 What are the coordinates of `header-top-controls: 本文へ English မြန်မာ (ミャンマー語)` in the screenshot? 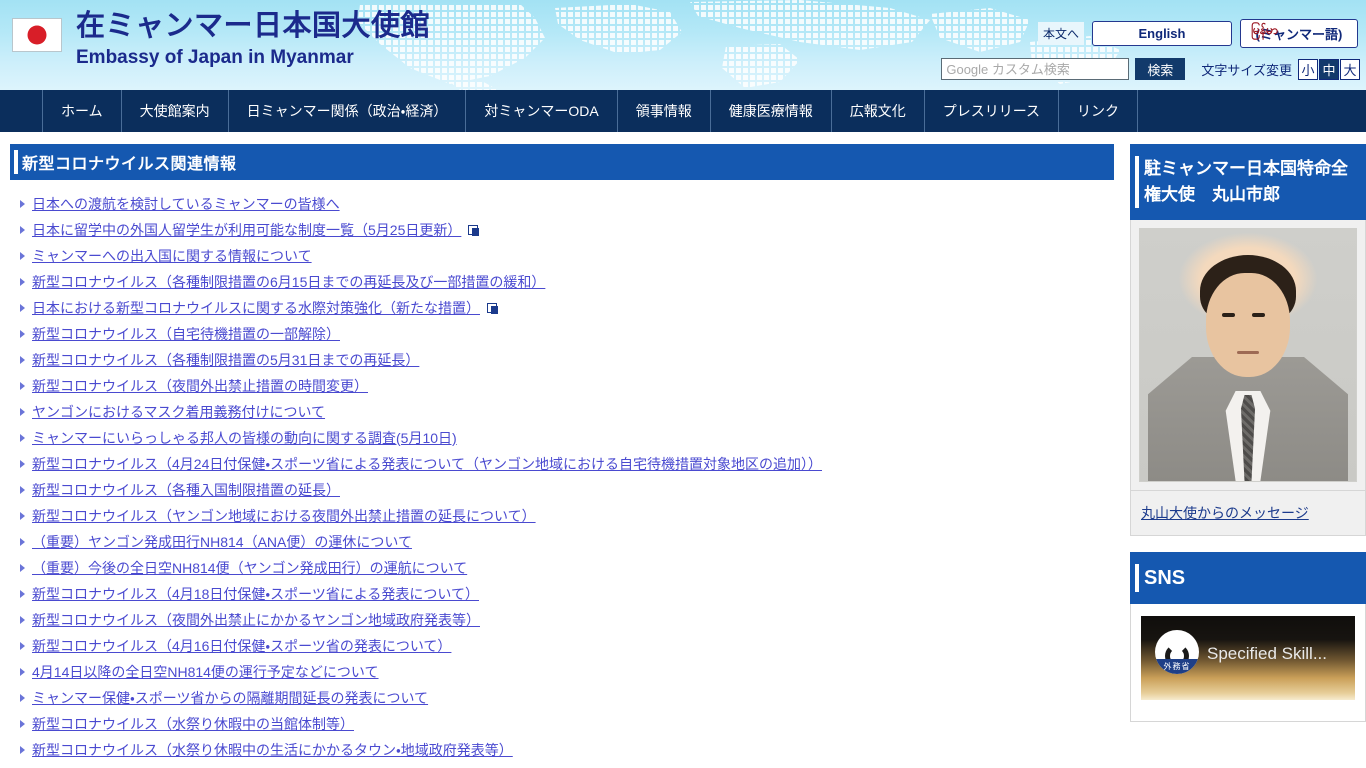 It's located at (1197, 33).